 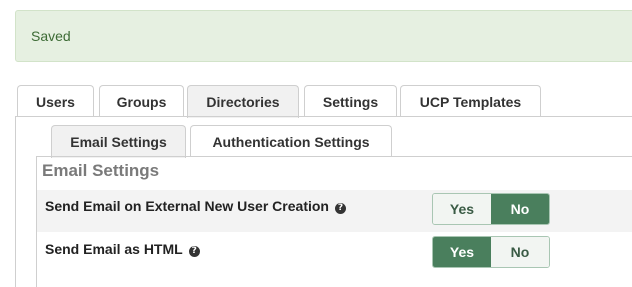 I want to click on subtab-email-settings: Email Settings, so click(x=118, y=141).